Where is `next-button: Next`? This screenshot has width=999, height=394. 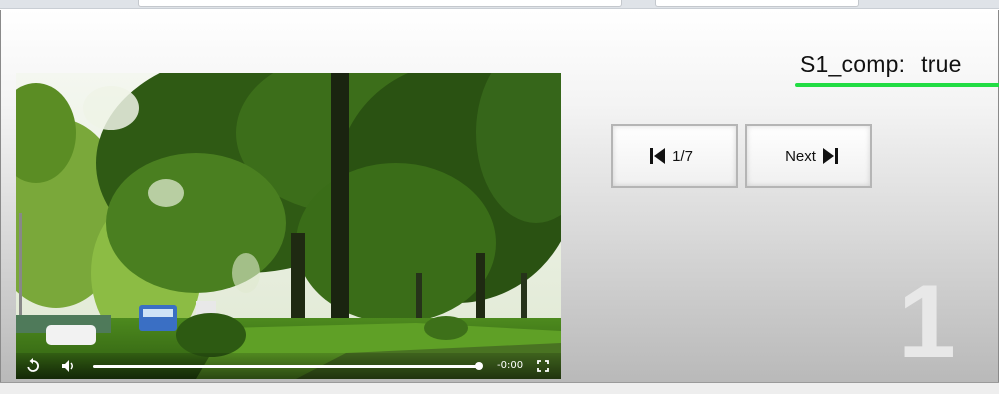
next-button: Next is located at coordinates (808, 156).